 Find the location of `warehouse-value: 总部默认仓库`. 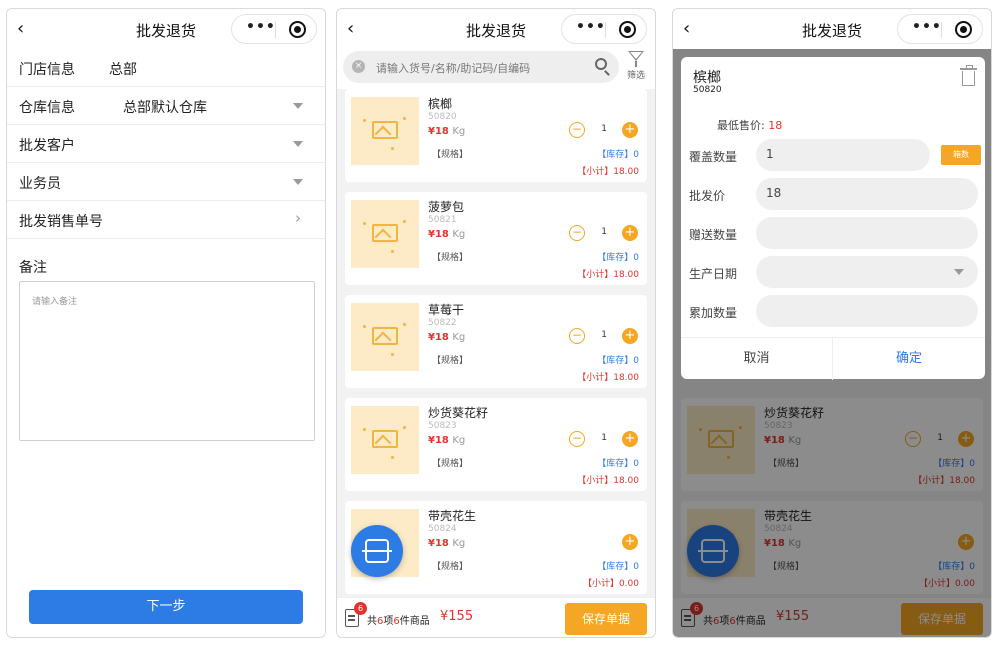

warehouse-value: 总部默认仓库 is located at coordinates (165, 108).